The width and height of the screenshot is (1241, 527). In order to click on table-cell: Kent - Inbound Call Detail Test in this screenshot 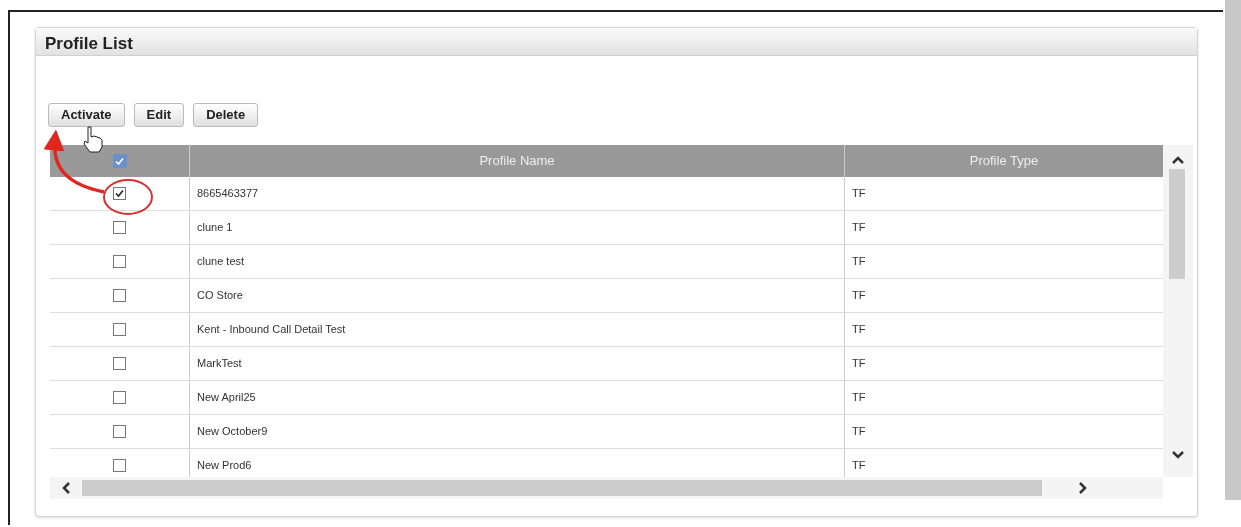, I will do `click(271, 329)`.